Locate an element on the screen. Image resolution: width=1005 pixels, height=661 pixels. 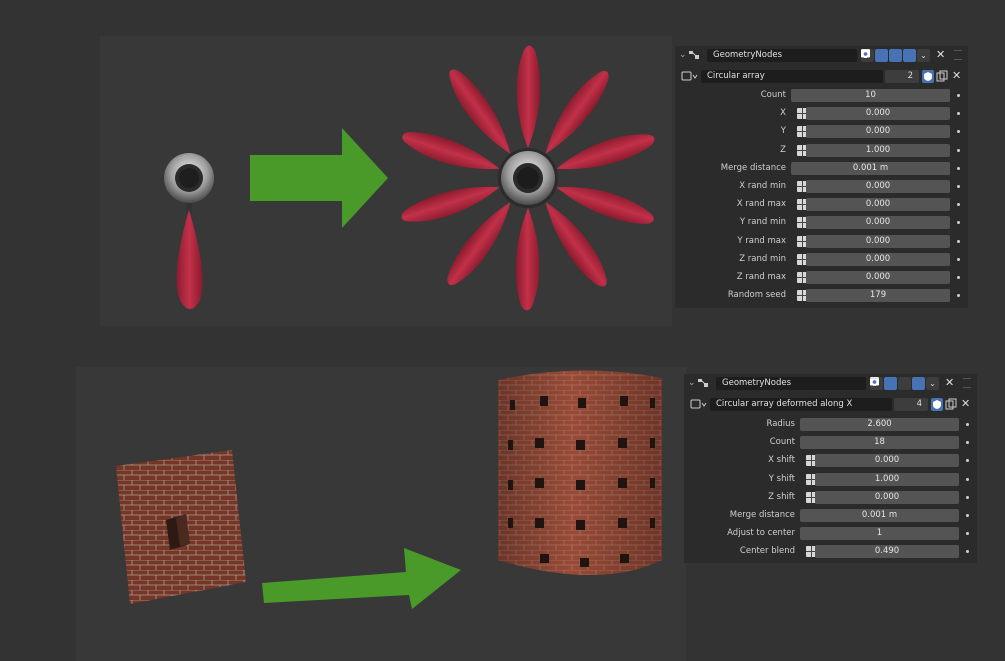
brick-tower is located at coordinates (580, 472).